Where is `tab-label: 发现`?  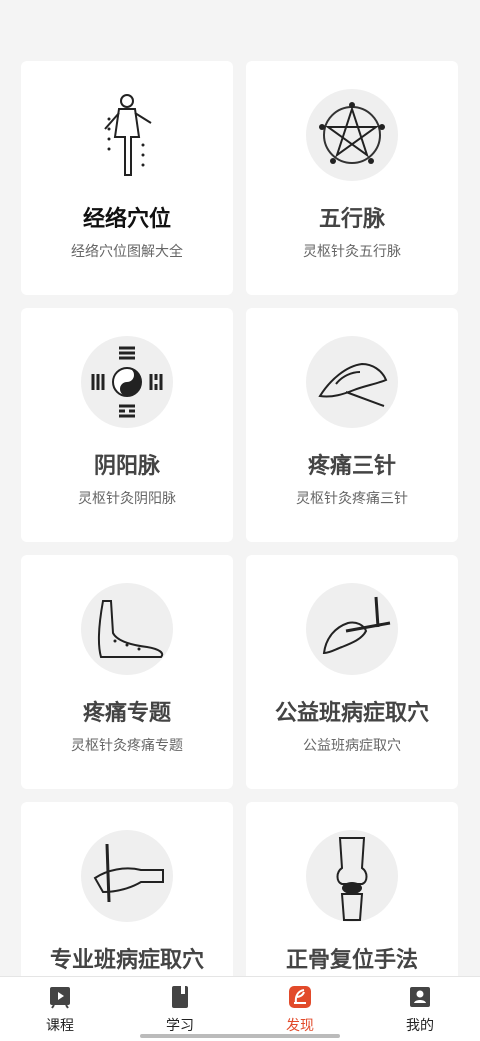
tab-label: 发现 is located at coordinates (300, 1026).